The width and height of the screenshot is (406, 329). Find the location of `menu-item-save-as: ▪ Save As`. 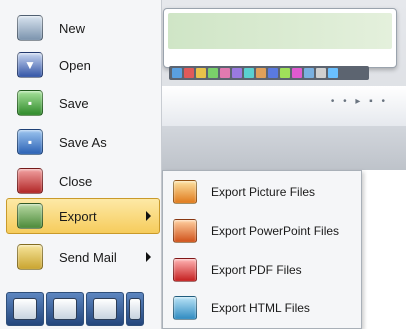

menu-item-save-as: ▪ Save As is located at coordinates (83, 142).